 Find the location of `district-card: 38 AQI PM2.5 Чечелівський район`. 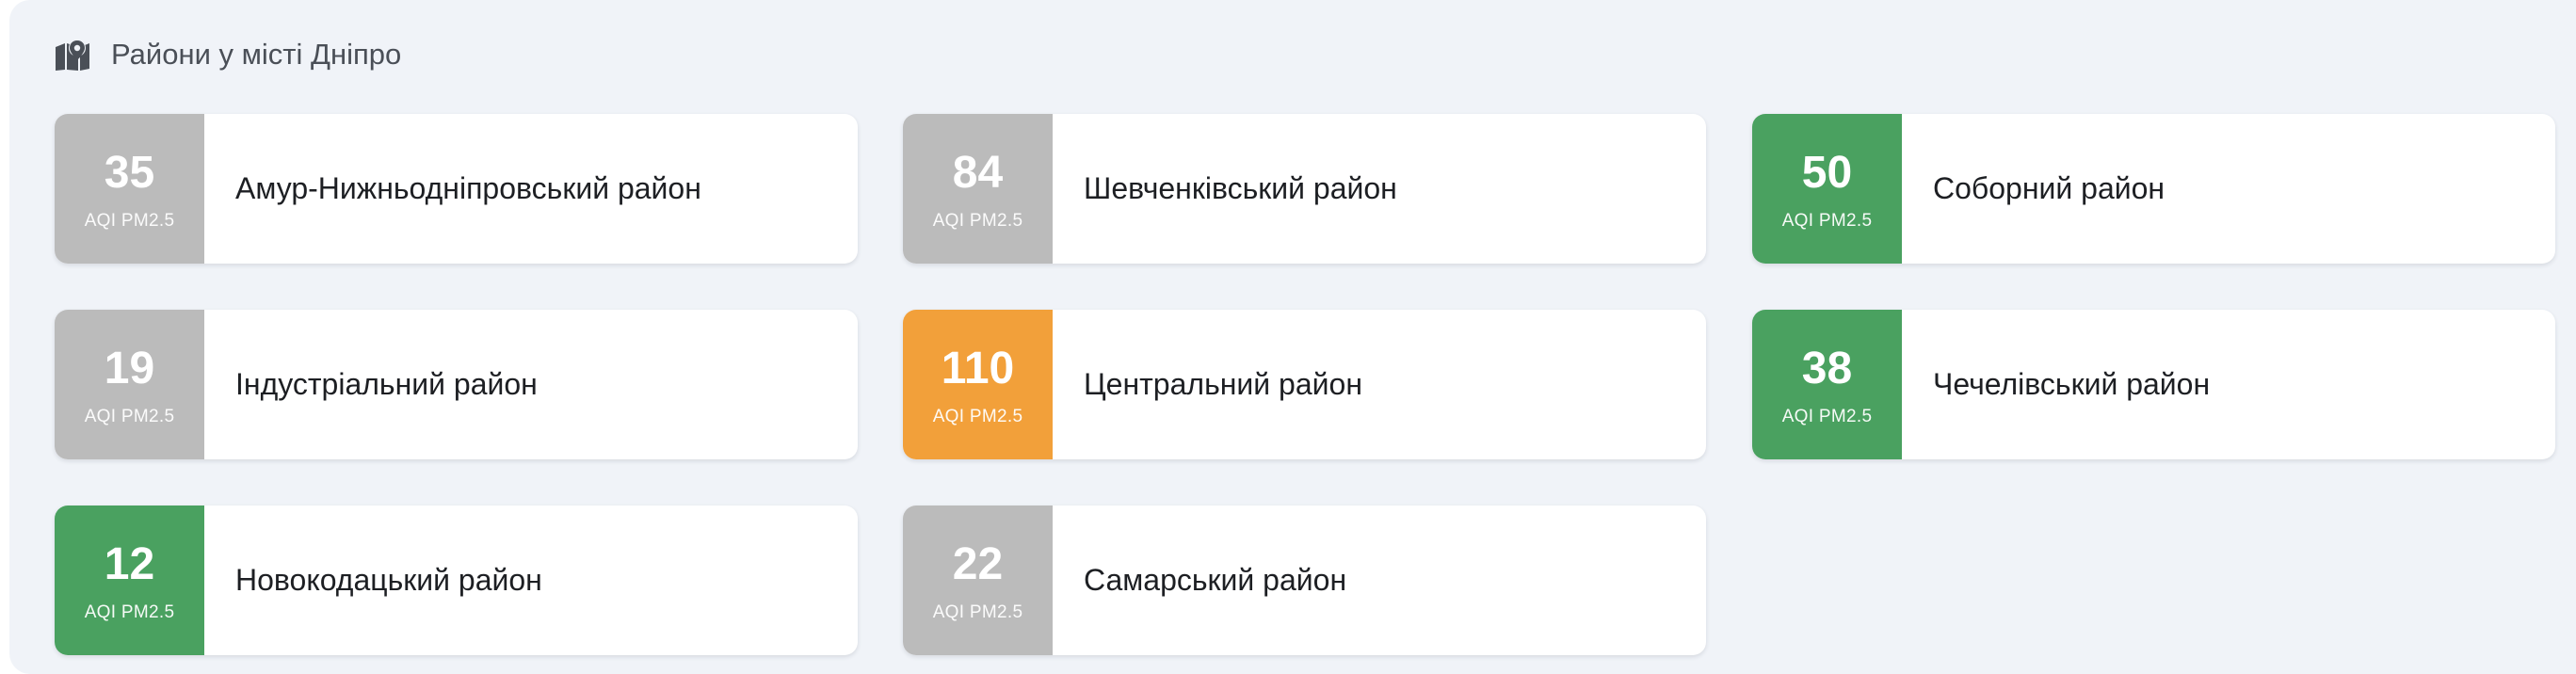

district-card: 38 AQI PM2.5 Чечелівський район is located at coordinates (2153, 384).